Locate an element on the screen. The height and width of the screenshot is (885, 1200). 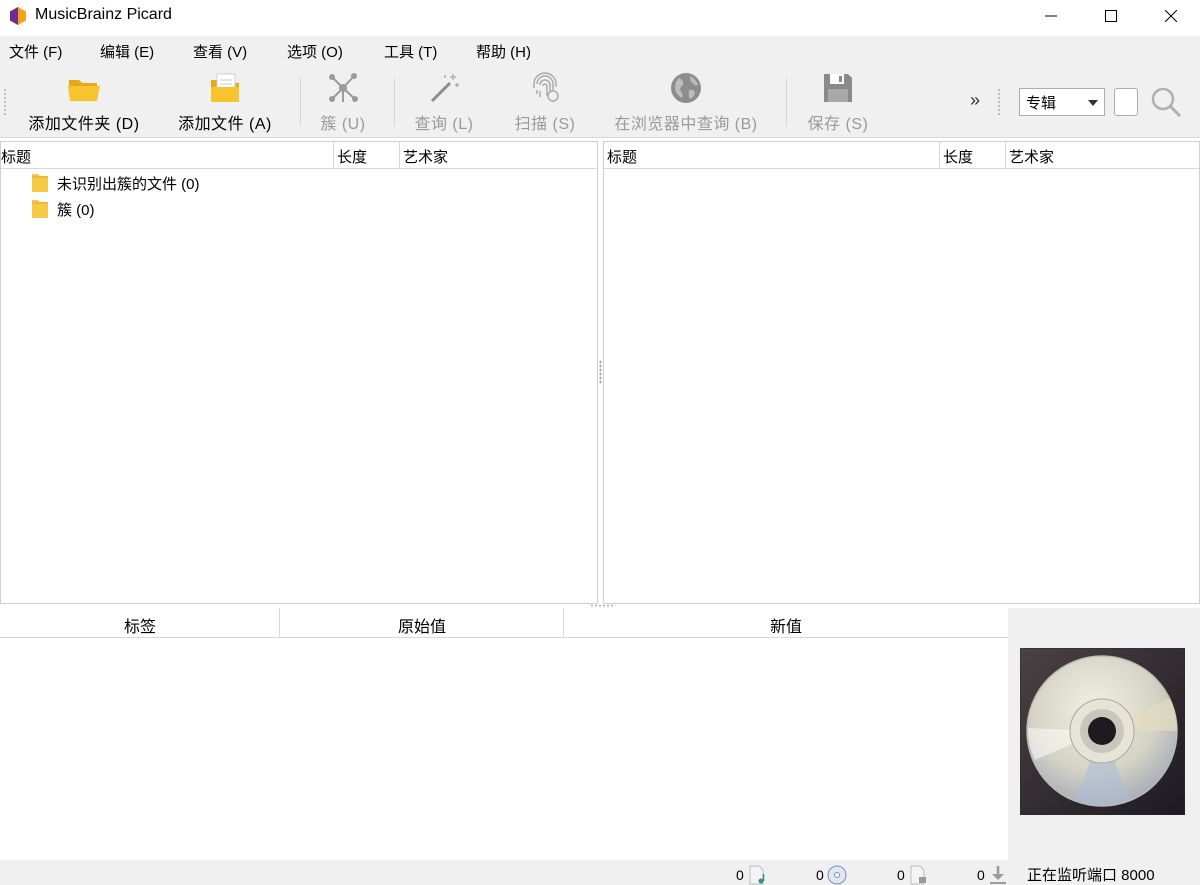
search-type-select: 专辑 is located at coordinates (1062, 102).